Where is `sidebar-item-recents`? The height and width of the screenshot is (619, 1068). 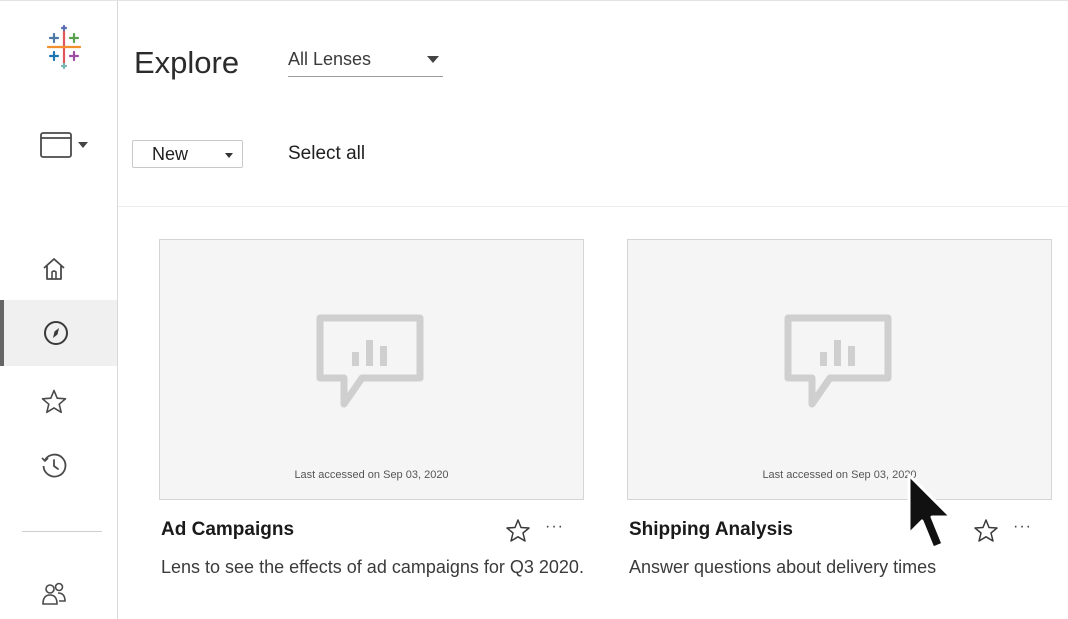
sidebar-item-recents is located at coordinates (58, 466).